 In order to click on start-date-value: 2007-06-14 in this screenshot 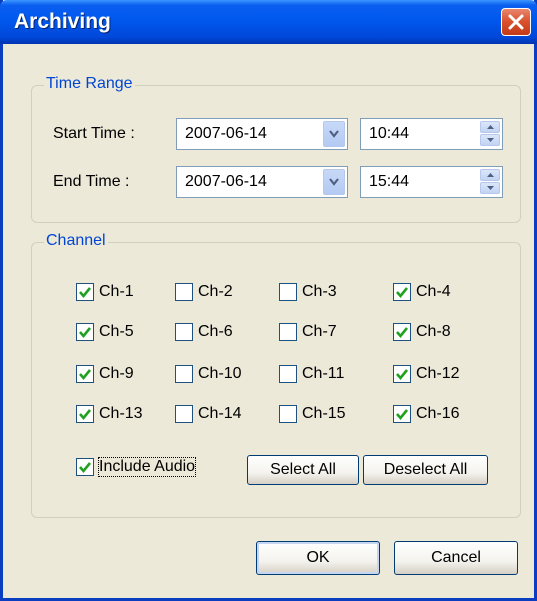, I will do `click(226, 133)`.